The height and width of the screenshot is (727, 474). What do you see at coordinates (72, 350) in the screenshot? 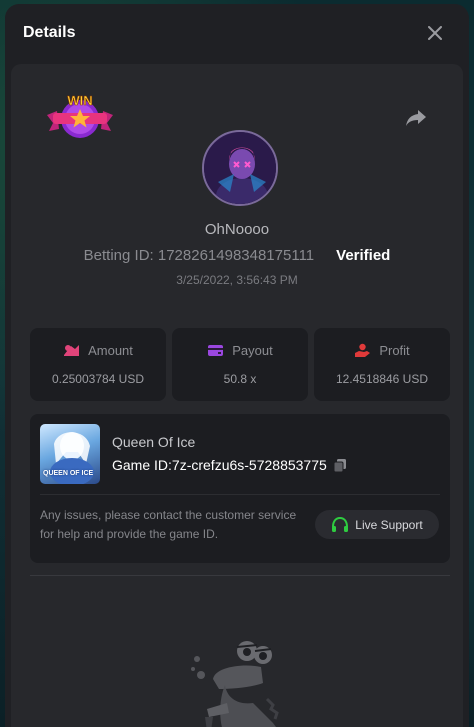
I see `amount-icon` at bounding box center [72, 350].